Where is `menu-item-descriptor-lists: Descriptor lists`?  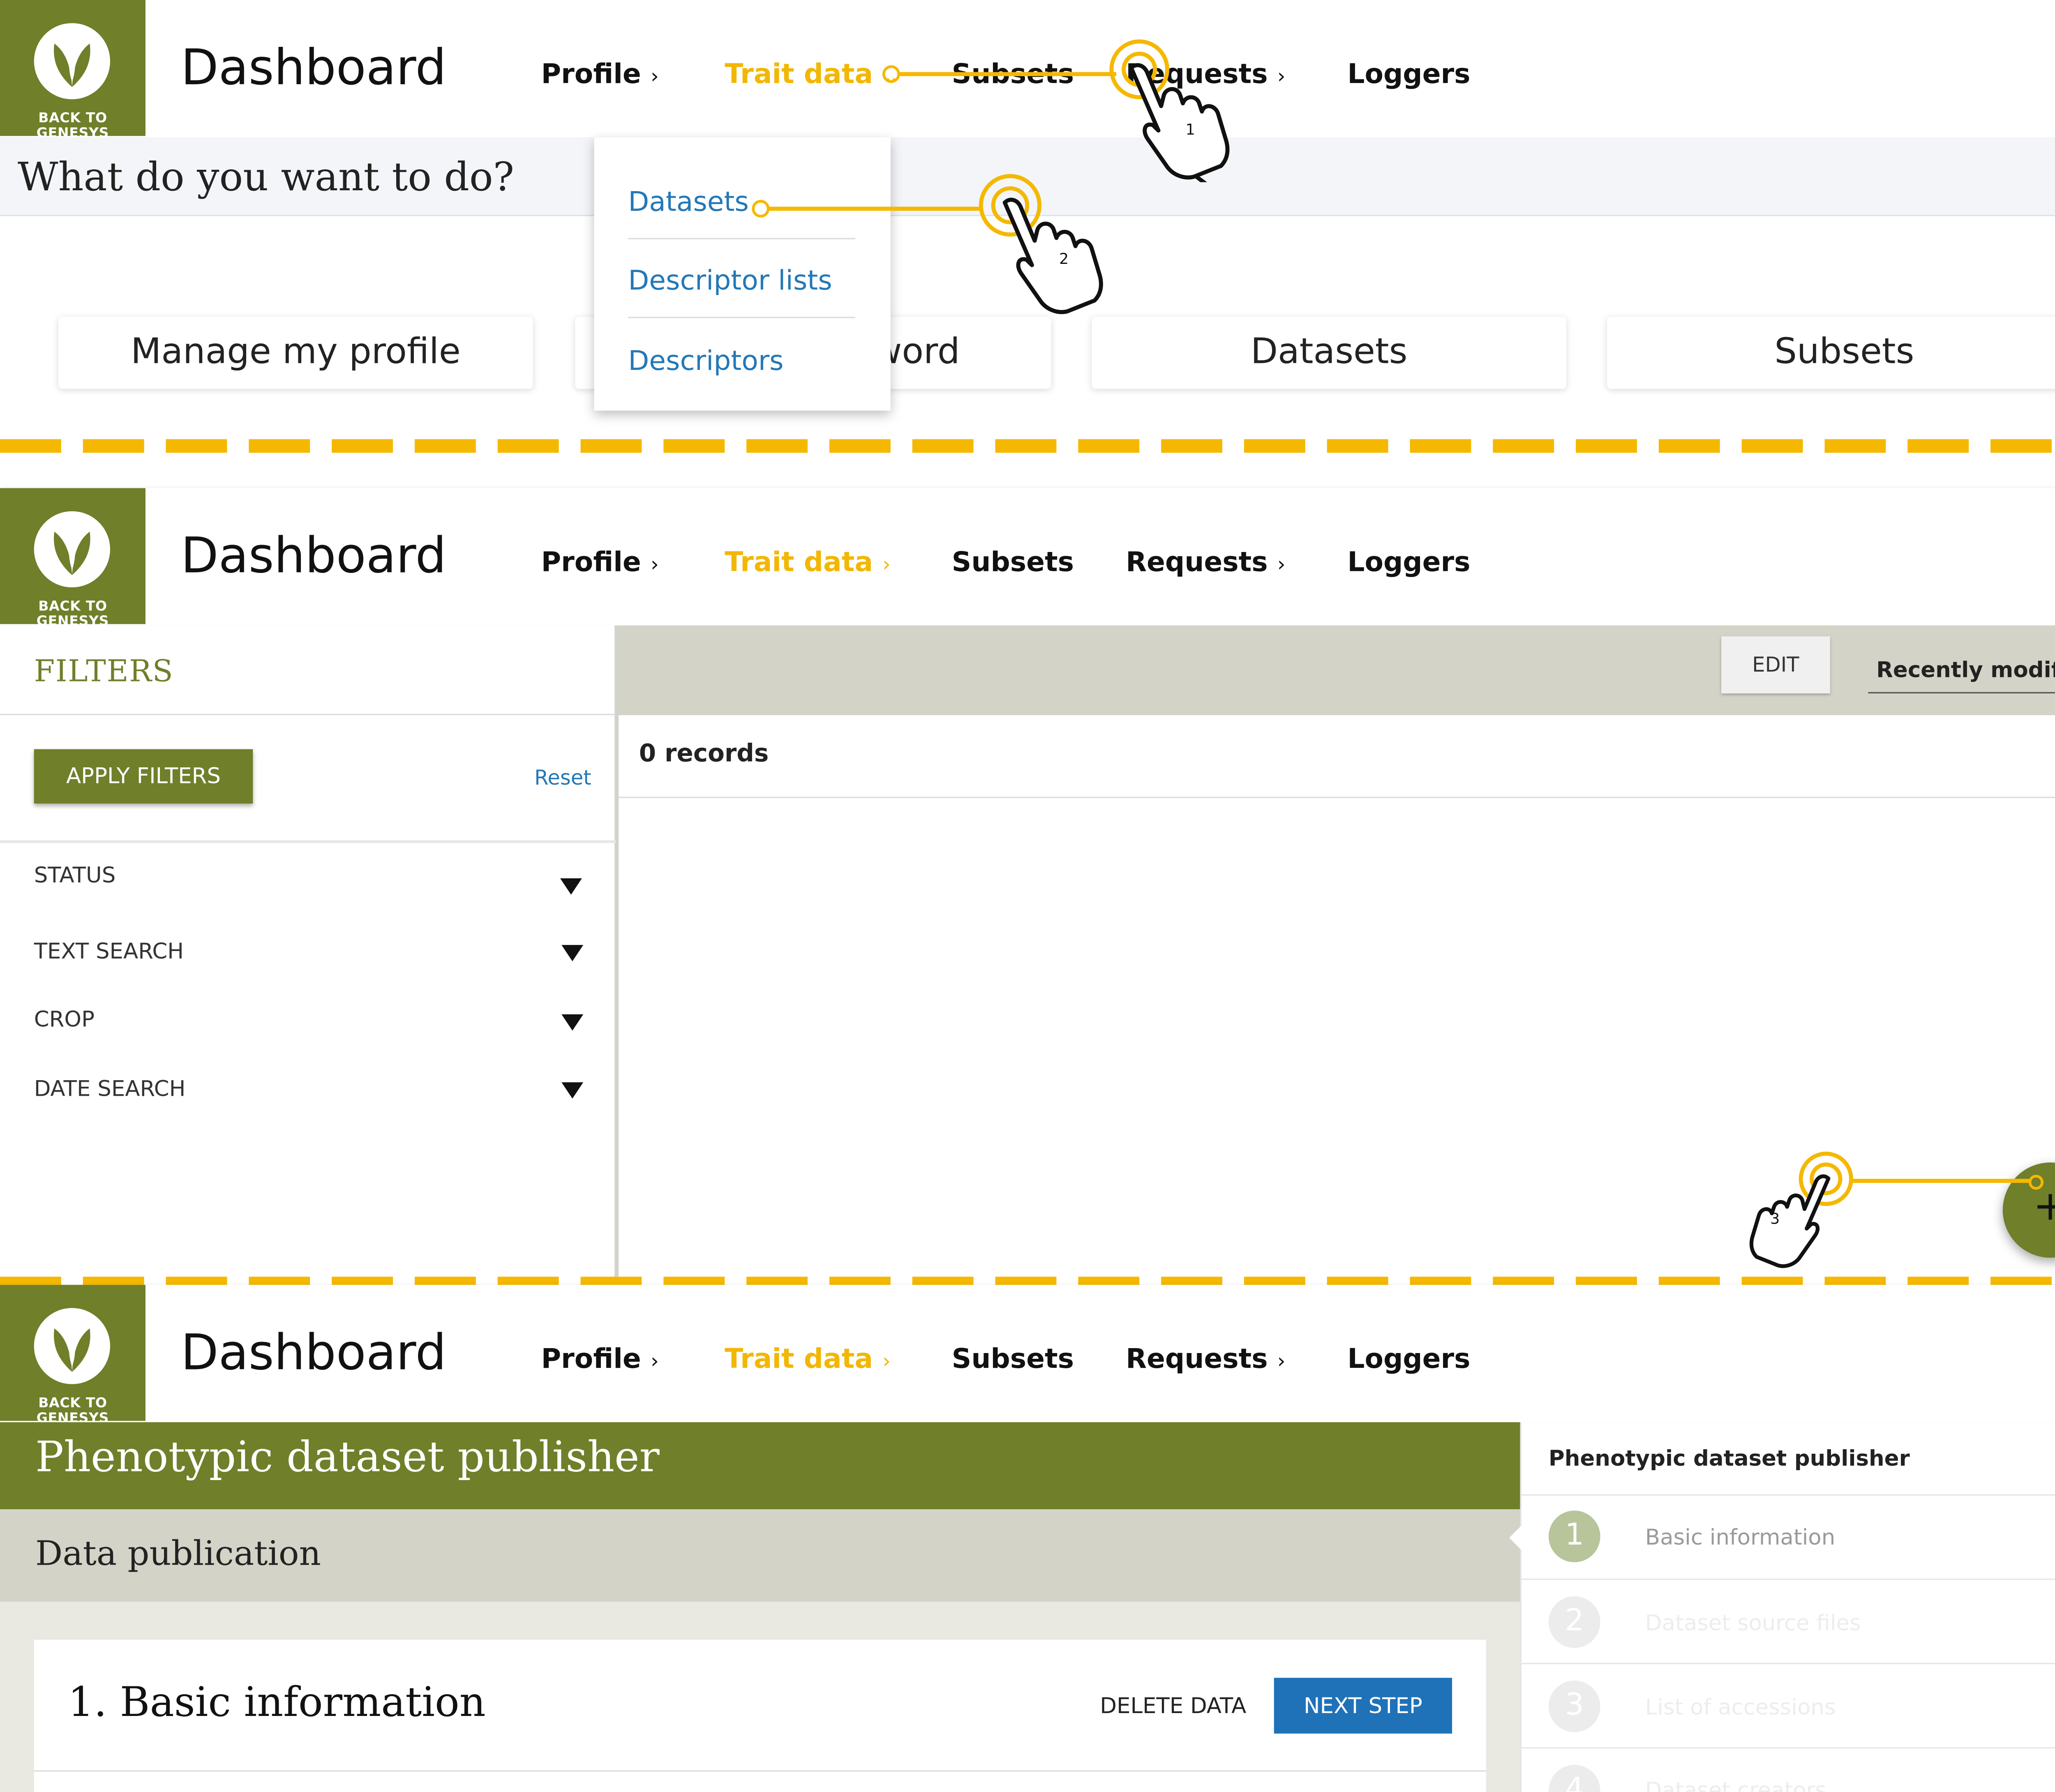
menu-item-descriptor-lists: Descriptor lists is located at coordinates (730, 280).